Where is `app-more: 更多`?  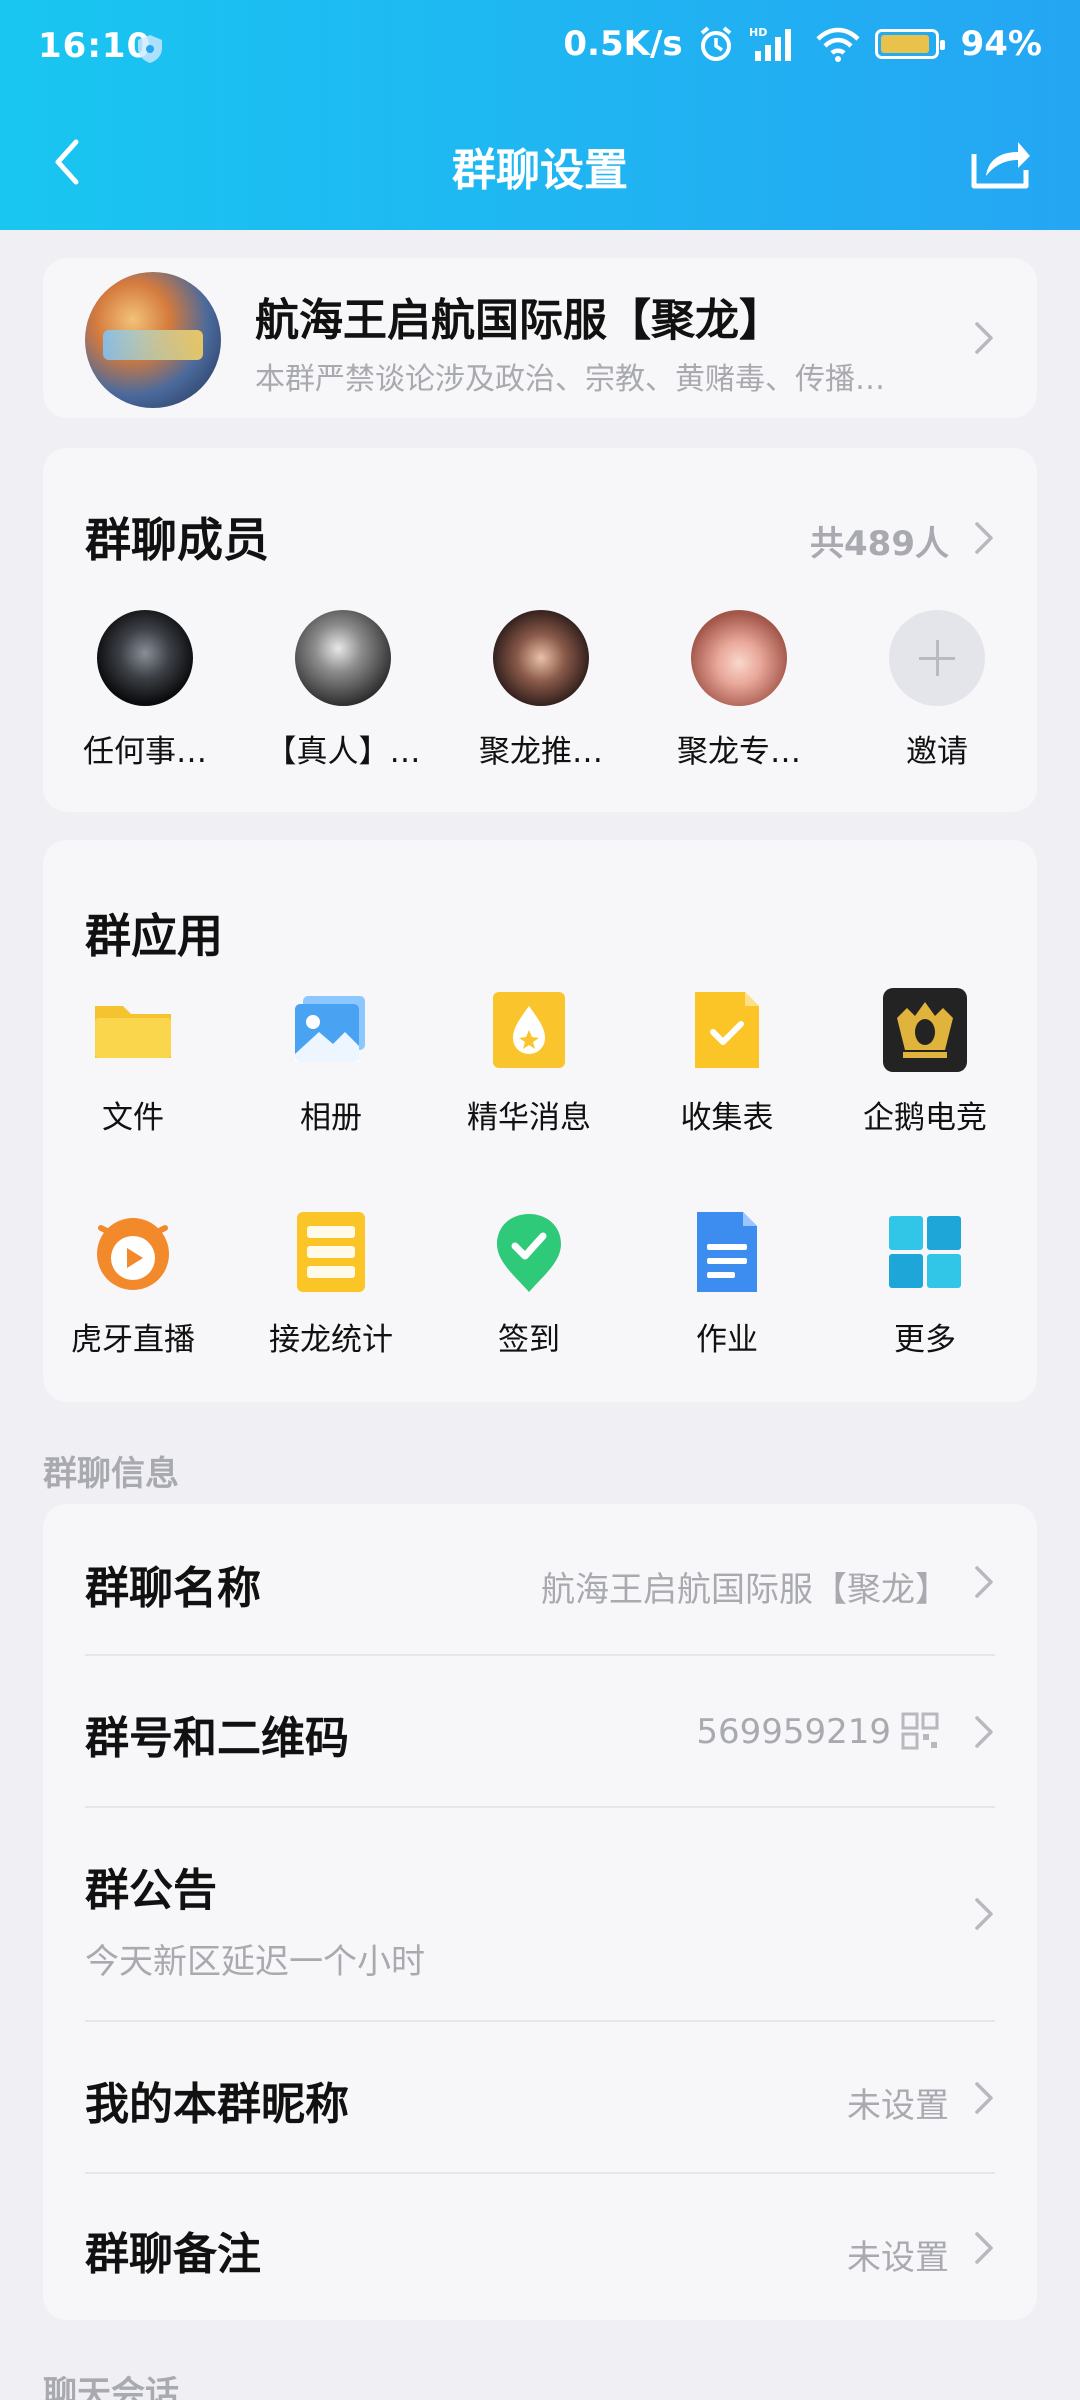 app-more: 更多 is located at coordinates (925, 1284).